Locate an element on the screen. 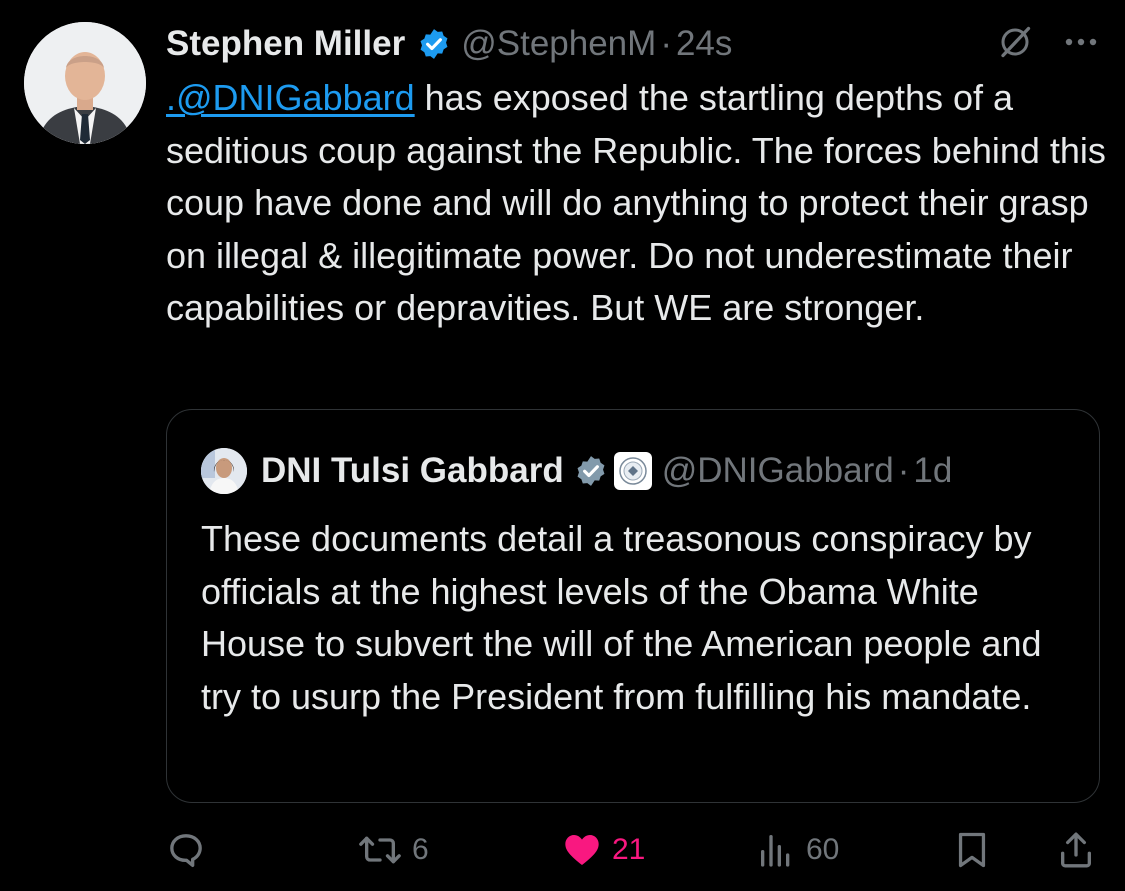  quoted-tweet-meta: @DNIGabbard · 1d is located at coordinates (807, 471).